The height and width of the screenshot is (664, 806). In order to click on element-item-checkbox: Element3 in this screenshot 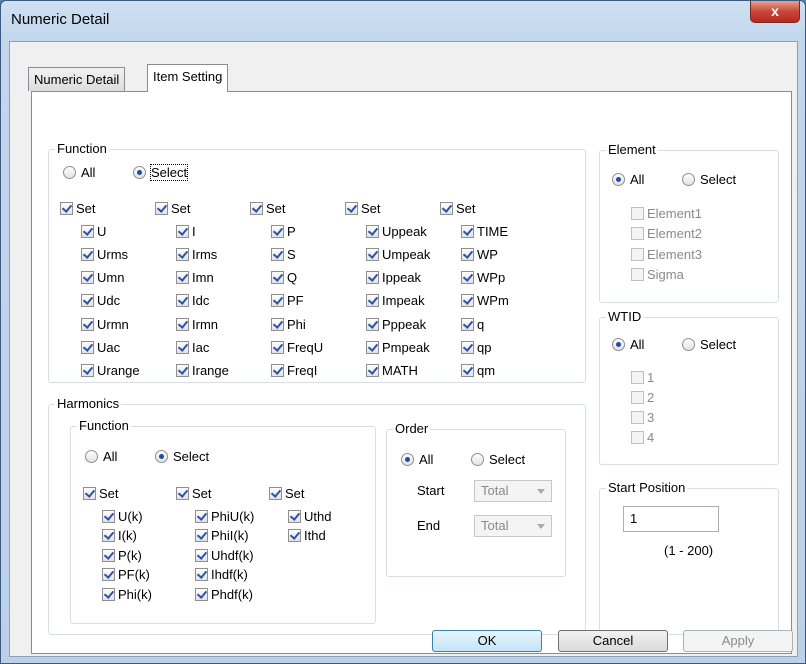, I will do `click(666, 254)`.